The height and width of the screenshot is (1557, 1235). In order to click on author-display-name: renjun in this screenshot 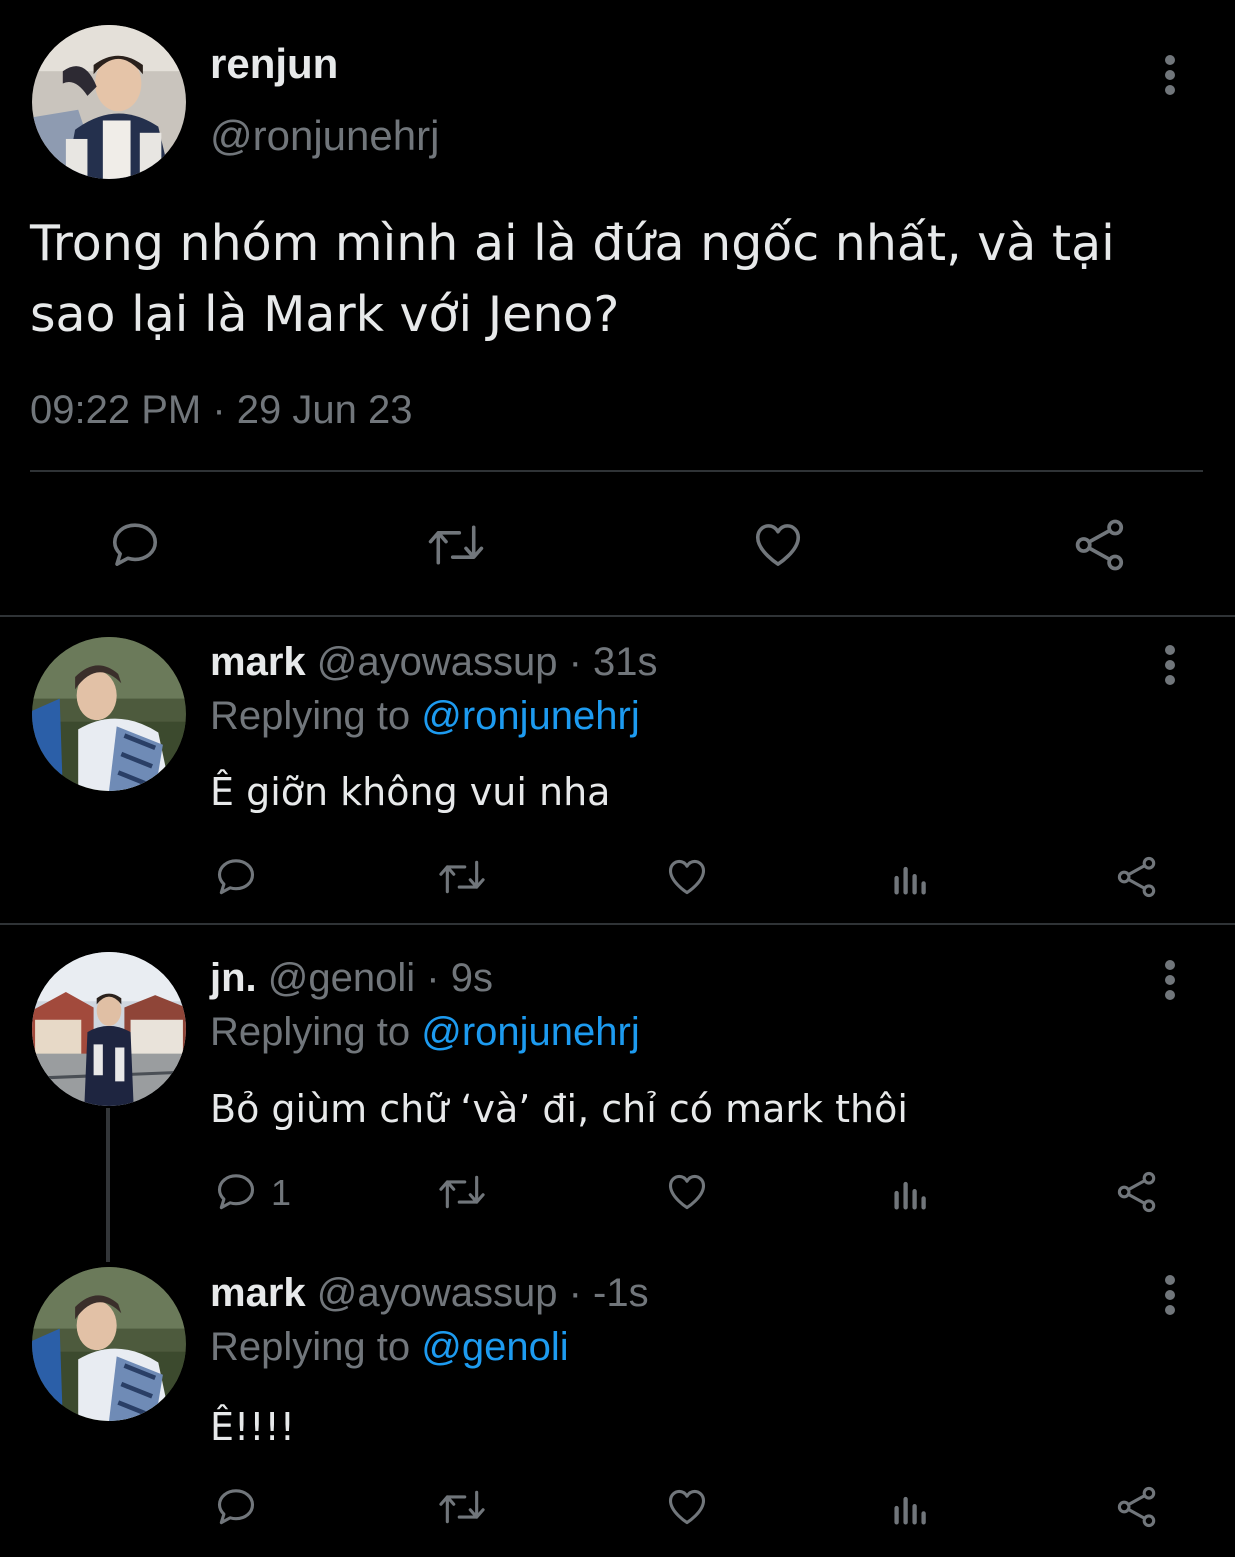, I will do `click(274, 64)`.